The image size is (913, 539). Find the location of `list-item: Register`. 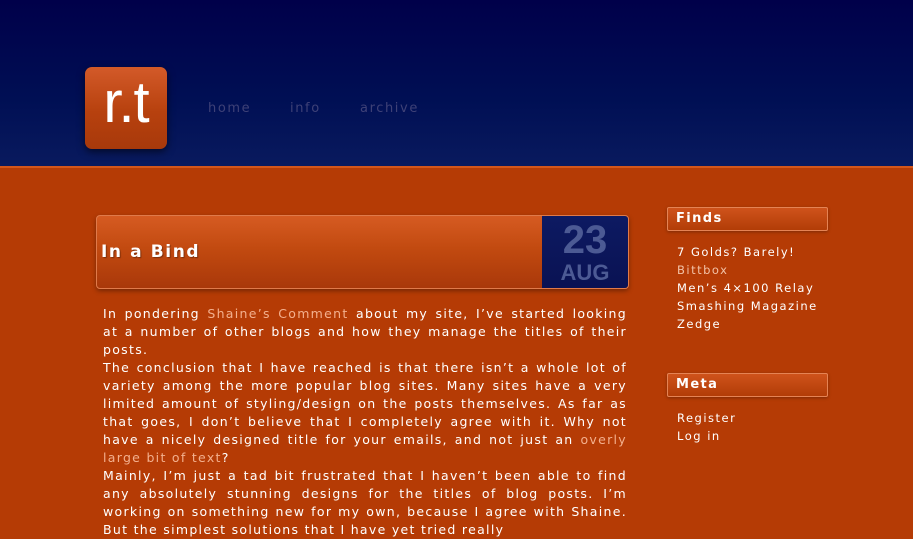

list-item: Register is located at coordinates (706, 418).